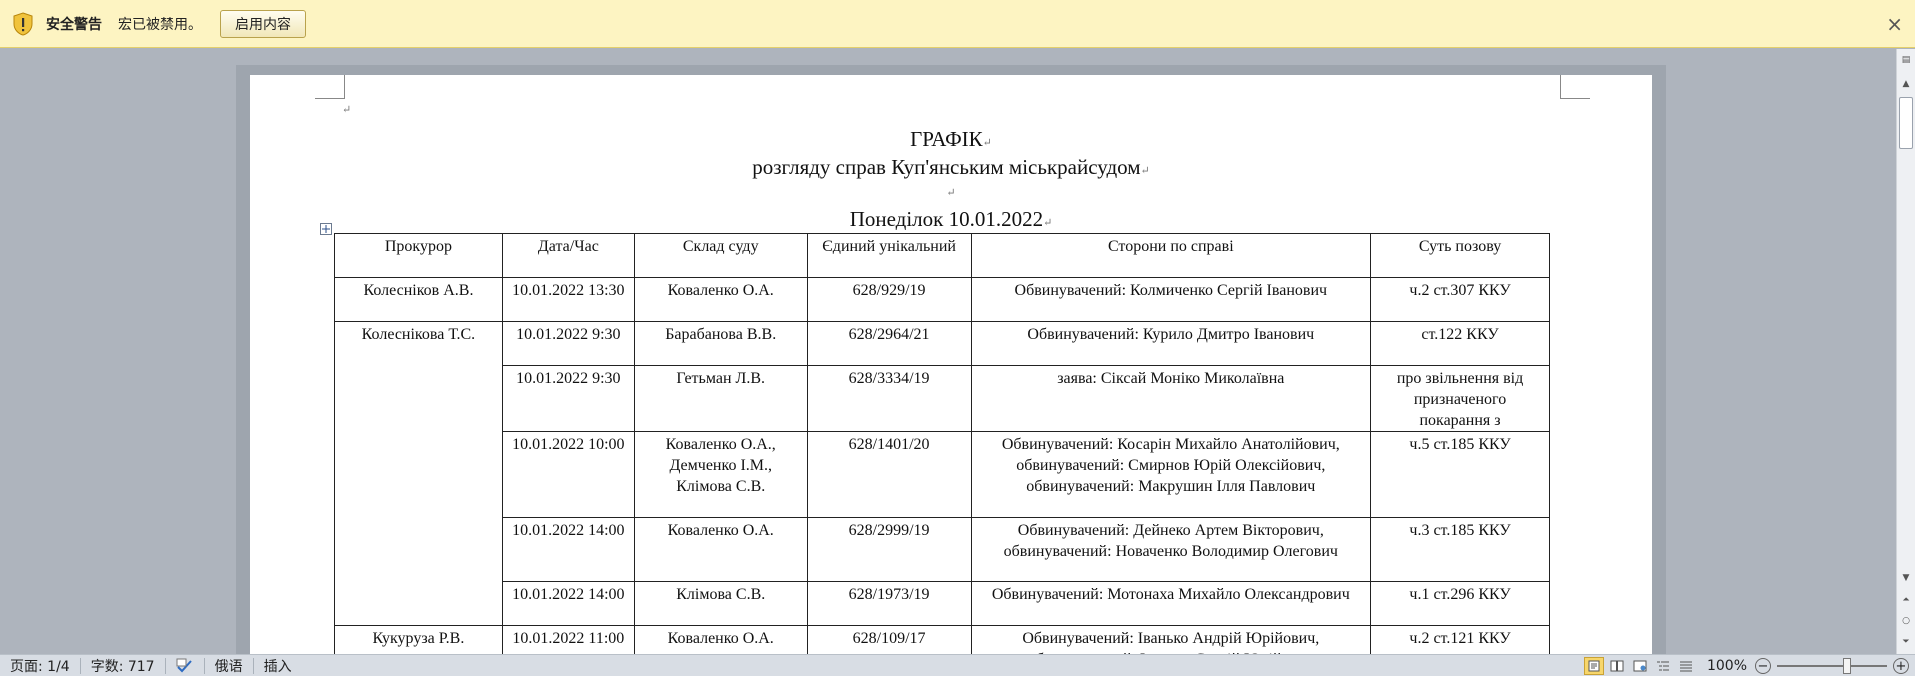 The width and height of the screenshot is (1915, 676). I want to click on header-parties: Сторони по справі, so click(1171, 255).